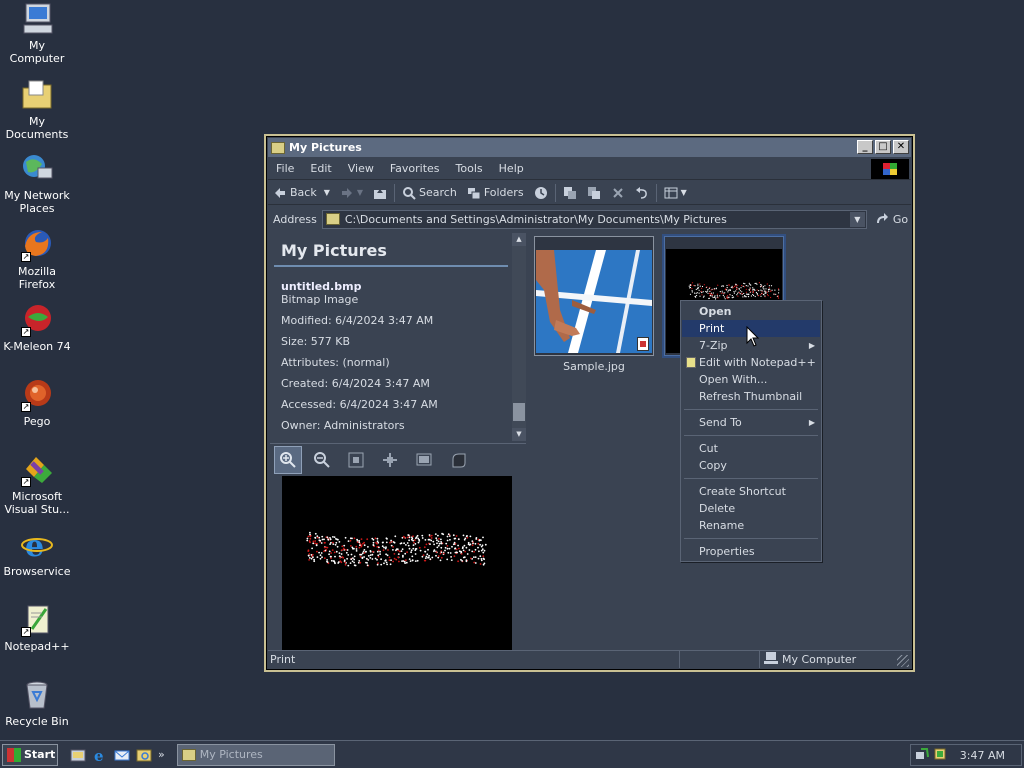  Describe the element at coordinates (301, 193) in the screenshot. I see `back-button: Back ▼` at that location.